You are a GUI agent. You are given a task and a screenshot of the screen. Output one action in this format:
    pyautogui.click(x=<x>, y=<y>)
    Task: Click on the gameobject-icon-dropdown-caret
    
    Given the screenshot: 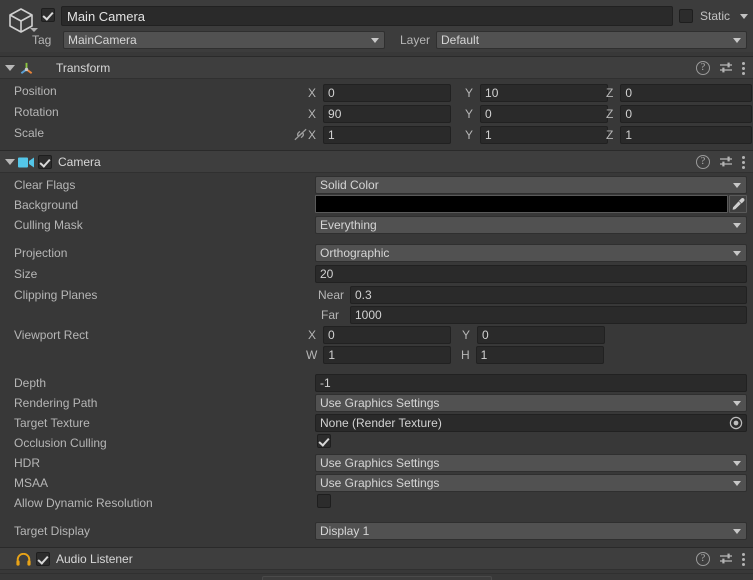 What is the action you would take?
    pyautogui.click(x=34, y=30)
    